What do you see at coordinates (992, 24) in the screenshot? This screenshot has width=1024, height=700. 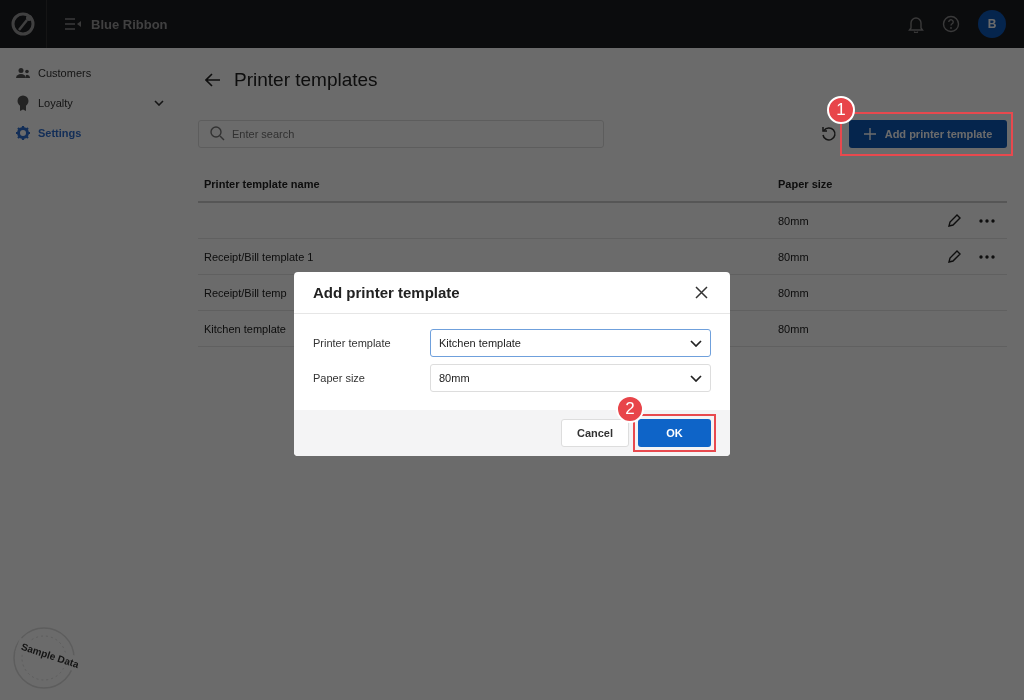 I see `avatar: B` at bounding box center [992, 24].